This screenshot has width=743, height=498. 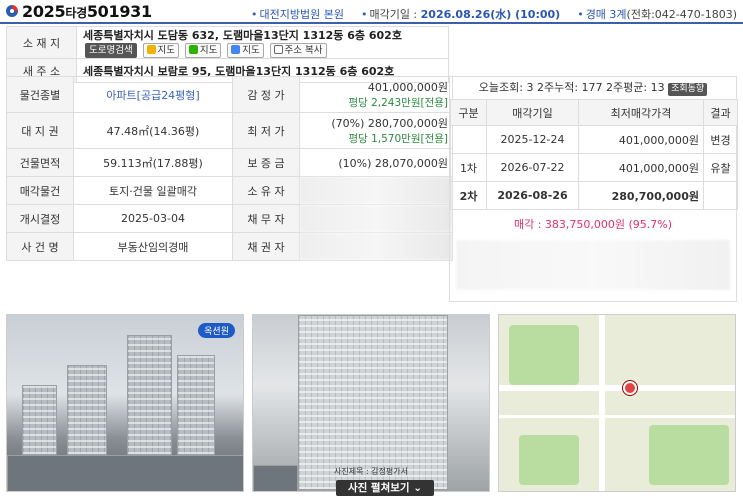 What do you see at coordinates (720, 112) in the screenshot?
I see `col-result: 결과` at bounding box center [720, 112].